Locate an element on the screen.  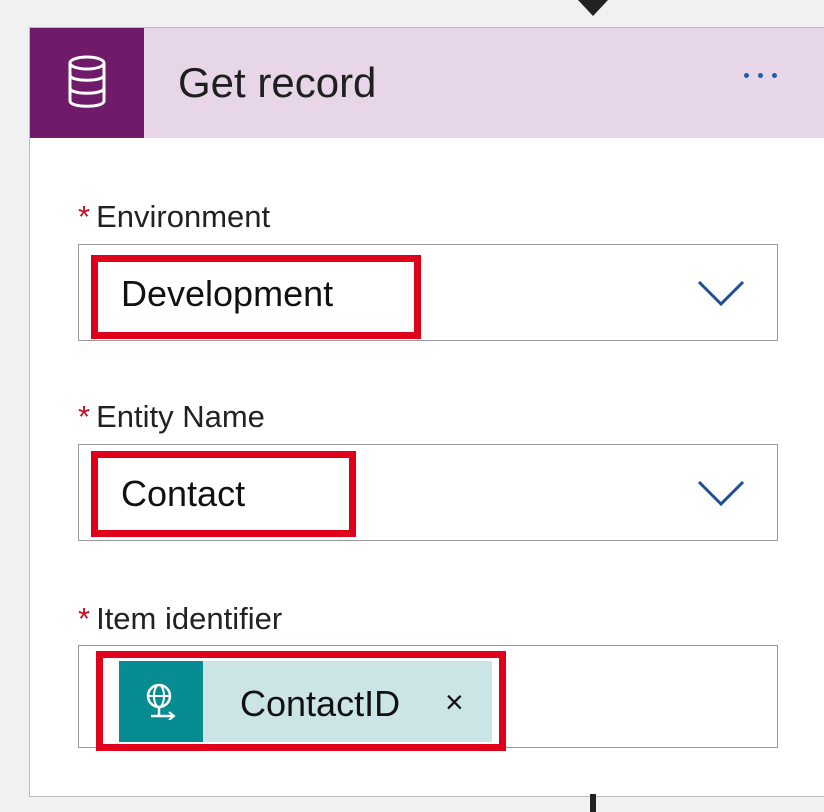
entity-name-value: Contact is located at coordinates (183, 493).